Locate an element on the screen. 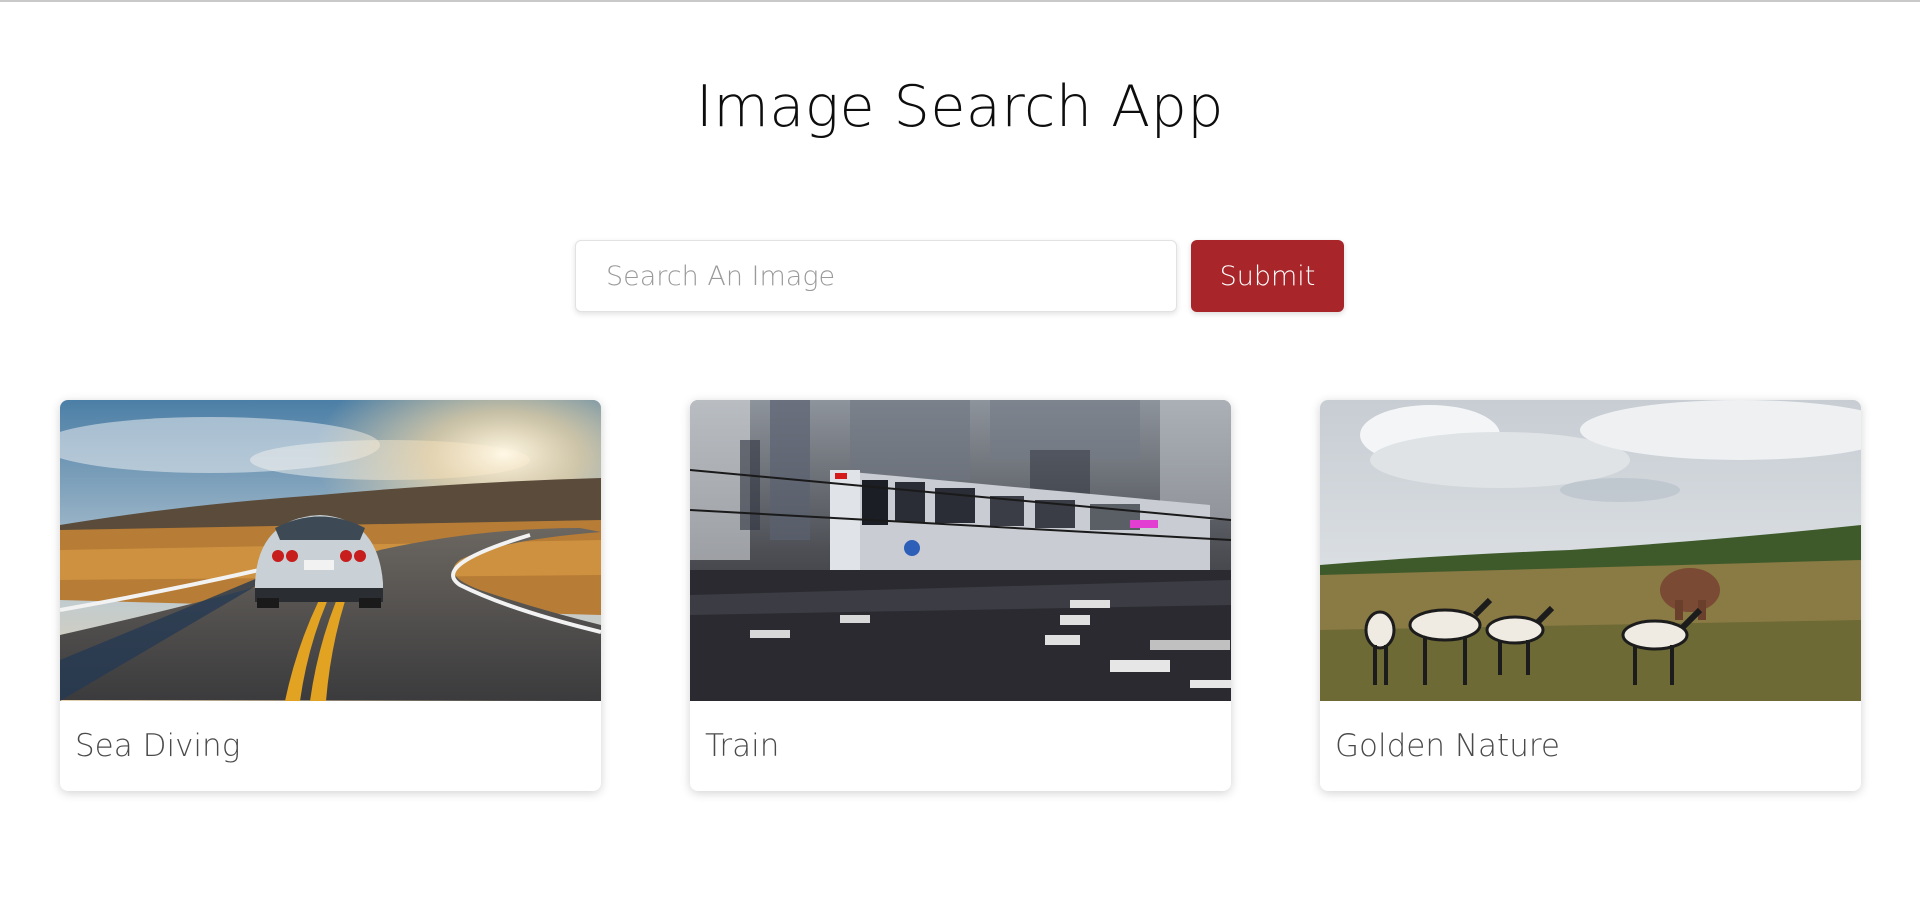 The image size is (1920, 897). top-border is located at coordinates (960, 2).